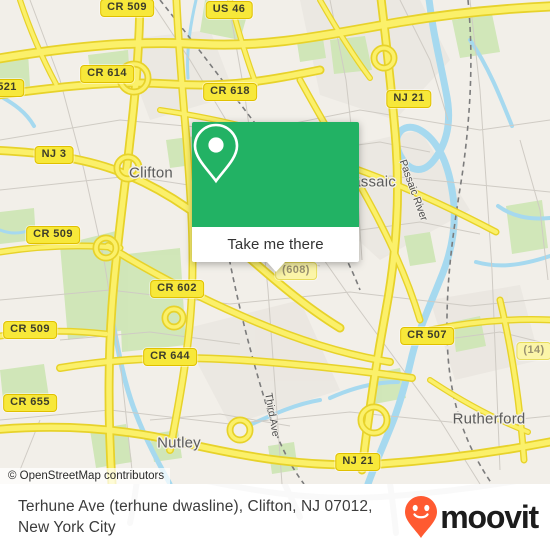 This screenshot has width=550, height=550. I want to click on road-shield: US 46, so click(229, 10).